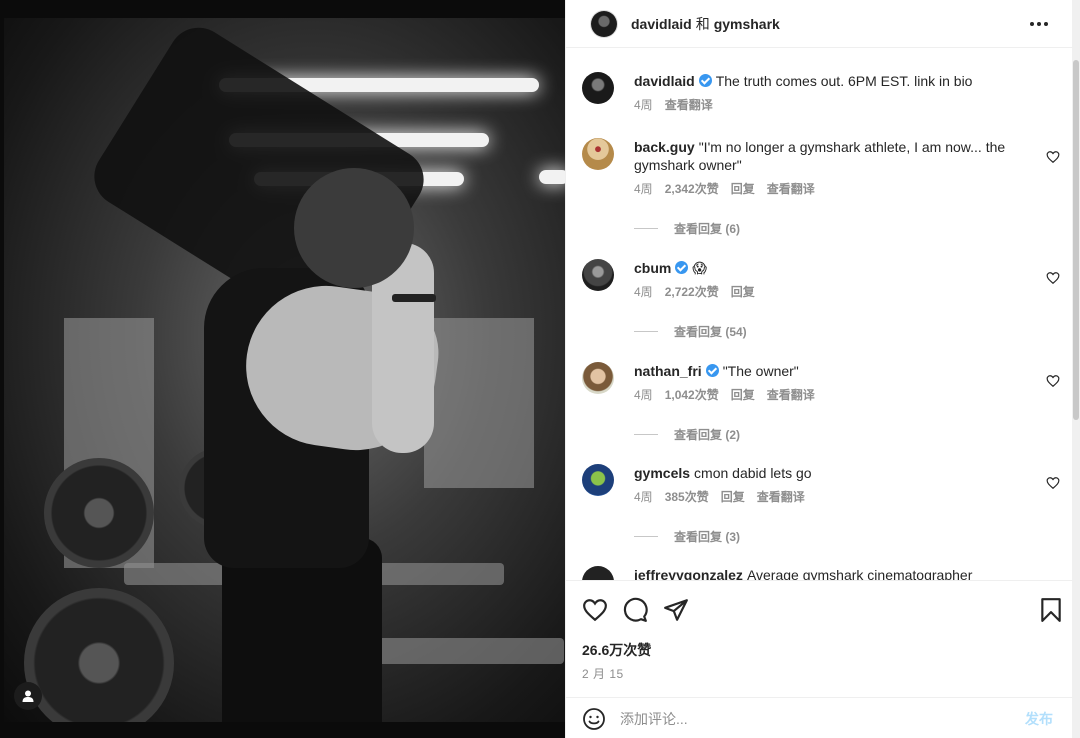  I want to click on author-separator: 和, so click(702, 23).